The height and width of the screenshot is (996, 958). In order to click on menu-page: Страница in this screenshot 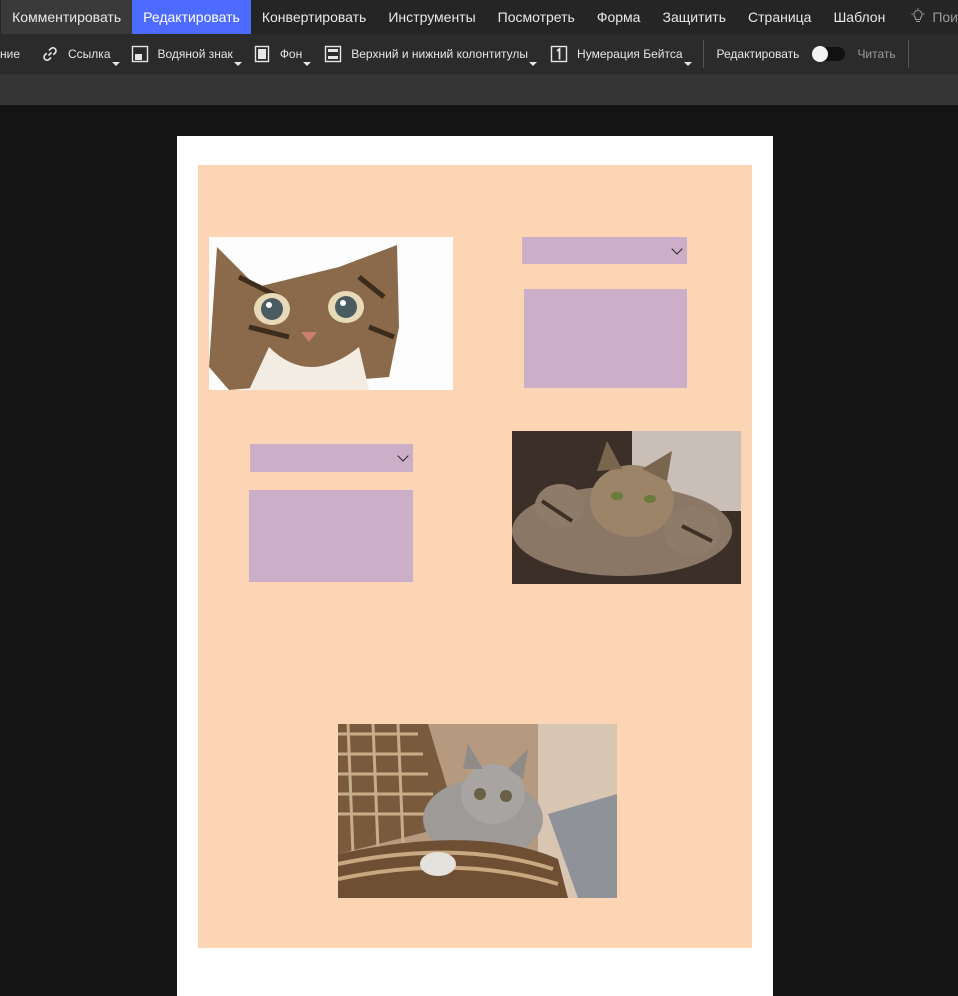, I will do `click(779, 17)`.